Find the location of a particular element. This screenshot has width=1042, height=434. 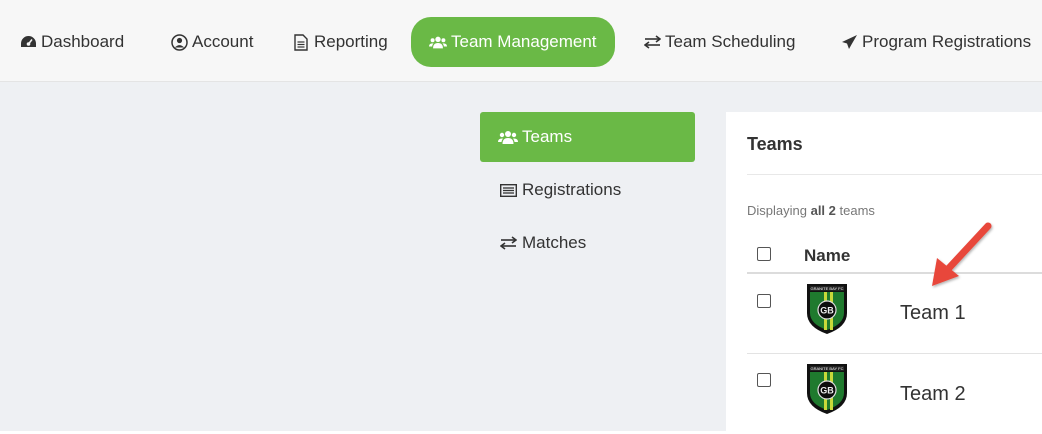

paper-plane-icon is located at coordinates (849, 42).